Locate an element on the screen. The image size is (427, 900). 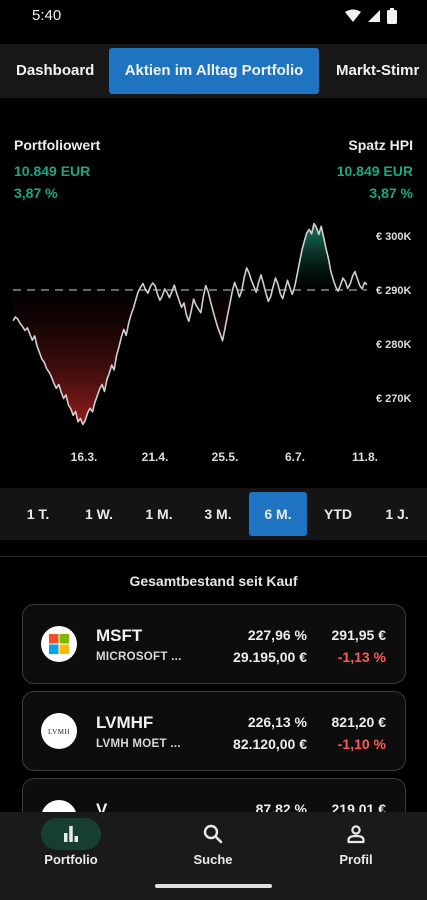
x-tick-label: 6.7. is located at coordinates (295, 457).